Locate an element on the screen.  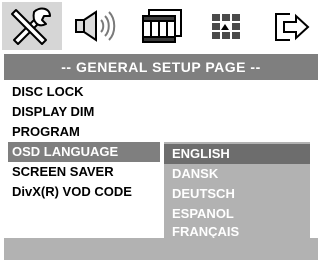
menu-item-screen-saver: SCREEN SAVER is located at coordinates (63, 172).